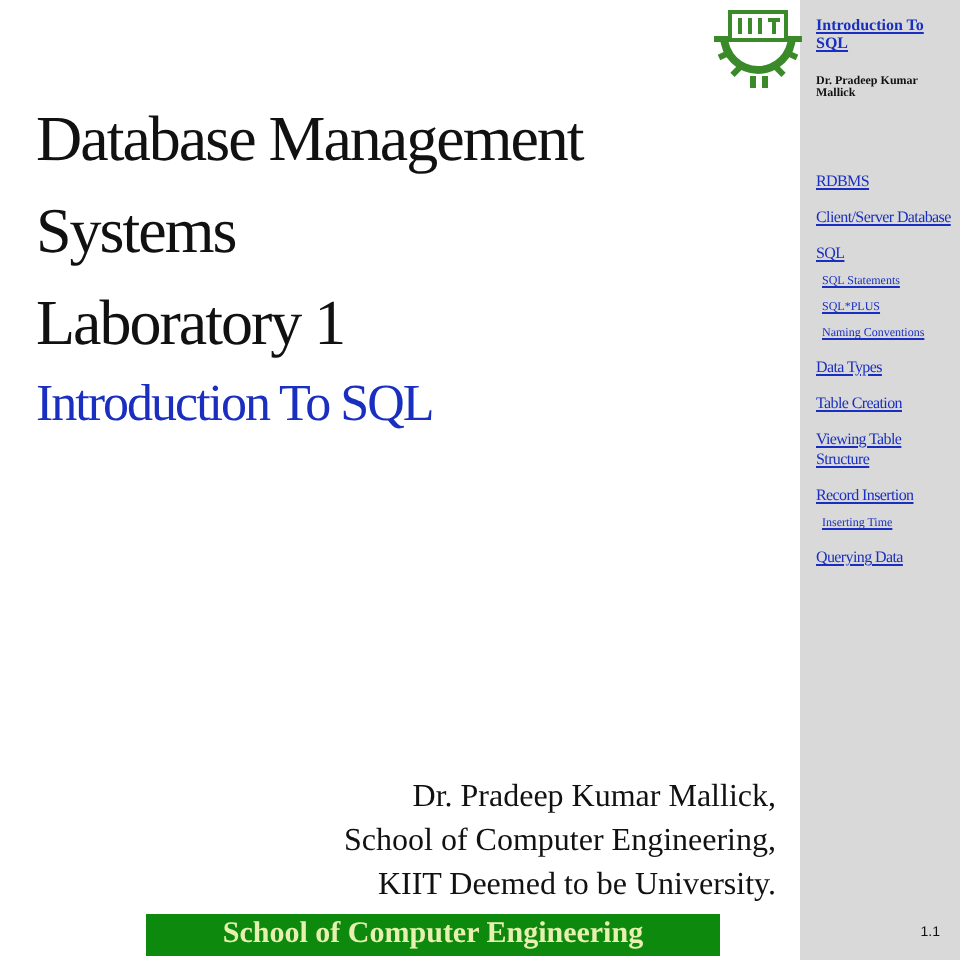  Describe the element at coordinates (859, 558) in the screenshot. I see `nav-link: Querying Data` at that location.